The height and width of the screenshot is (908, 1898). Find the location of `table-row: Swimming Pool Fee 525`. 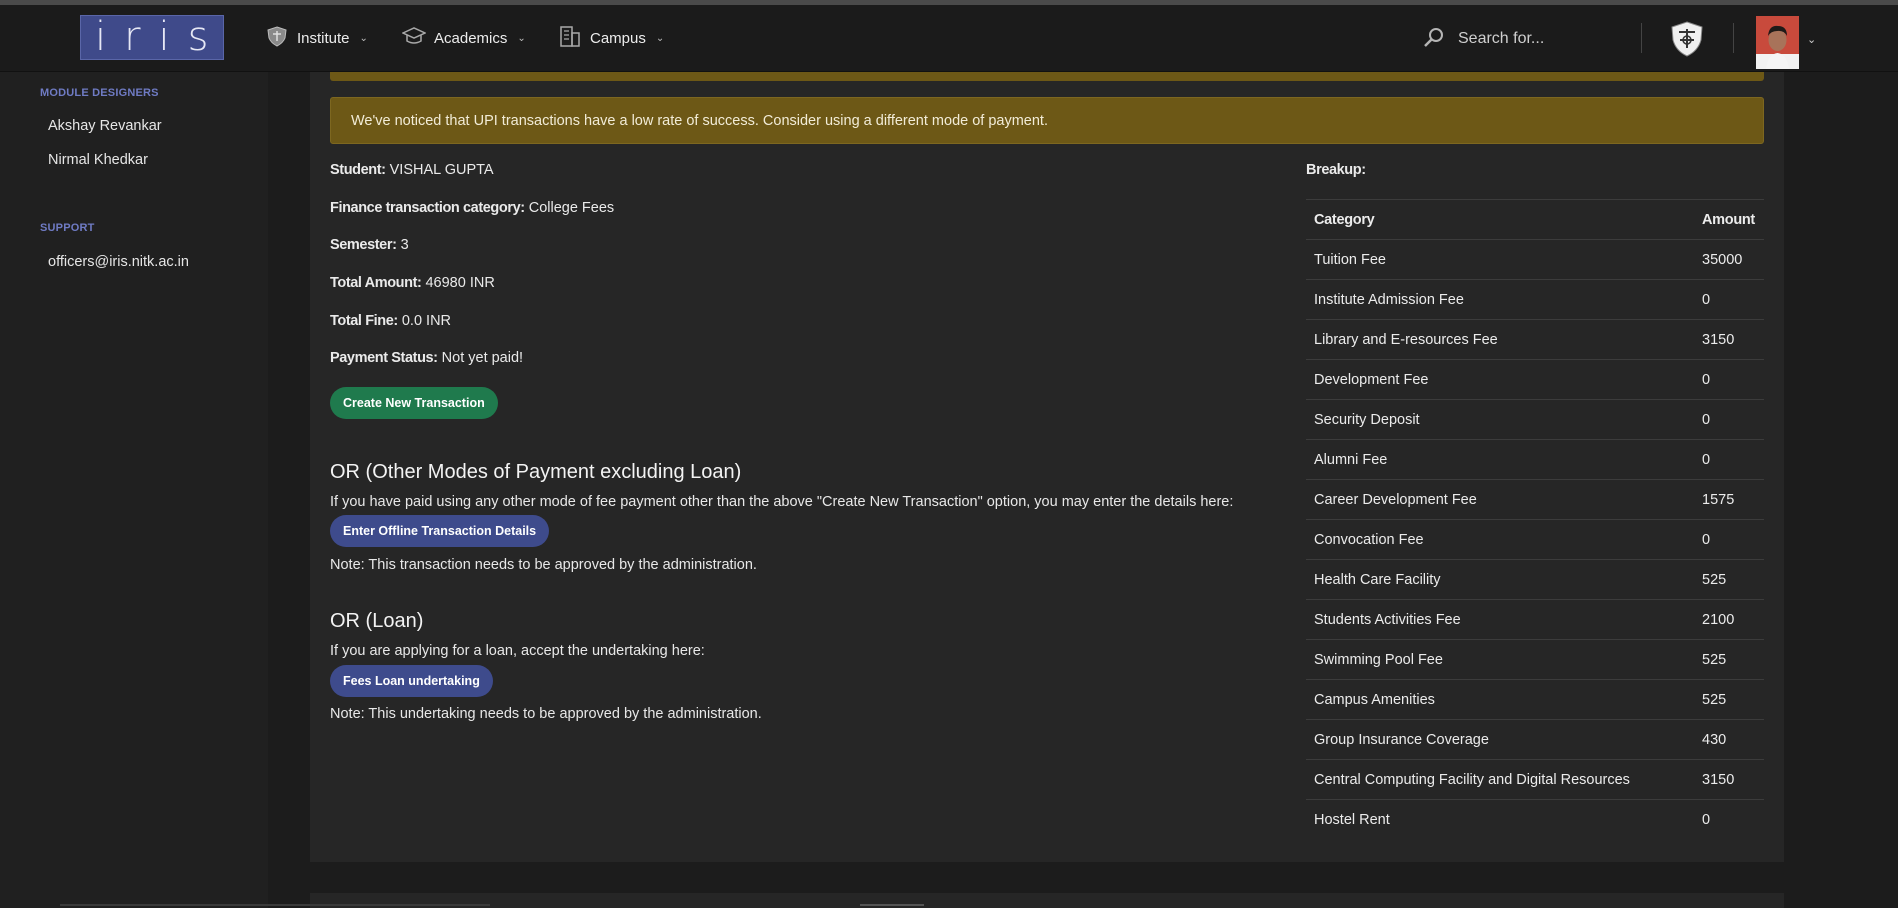

table-row: Swimming Pool Fee 525 is located at coordinates (1535, 659).